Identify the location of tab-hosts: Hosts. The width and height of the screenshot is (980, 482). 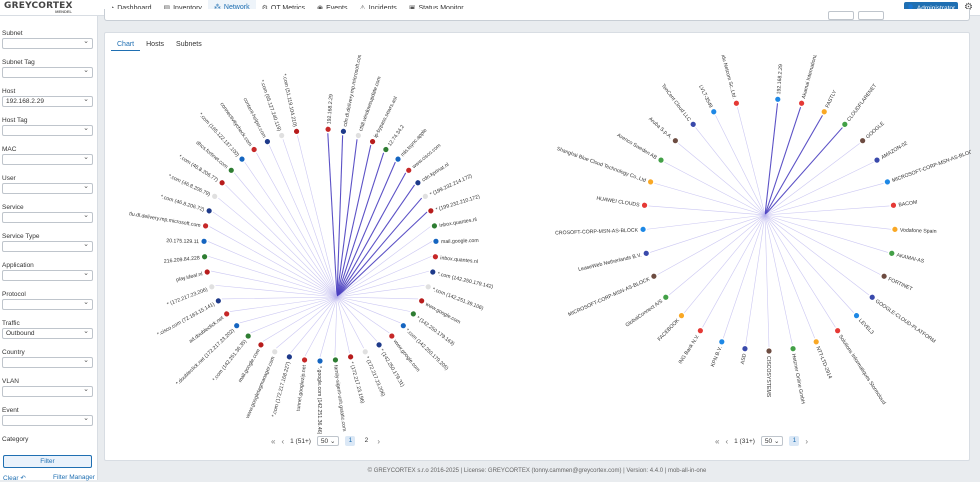
(155, 45).